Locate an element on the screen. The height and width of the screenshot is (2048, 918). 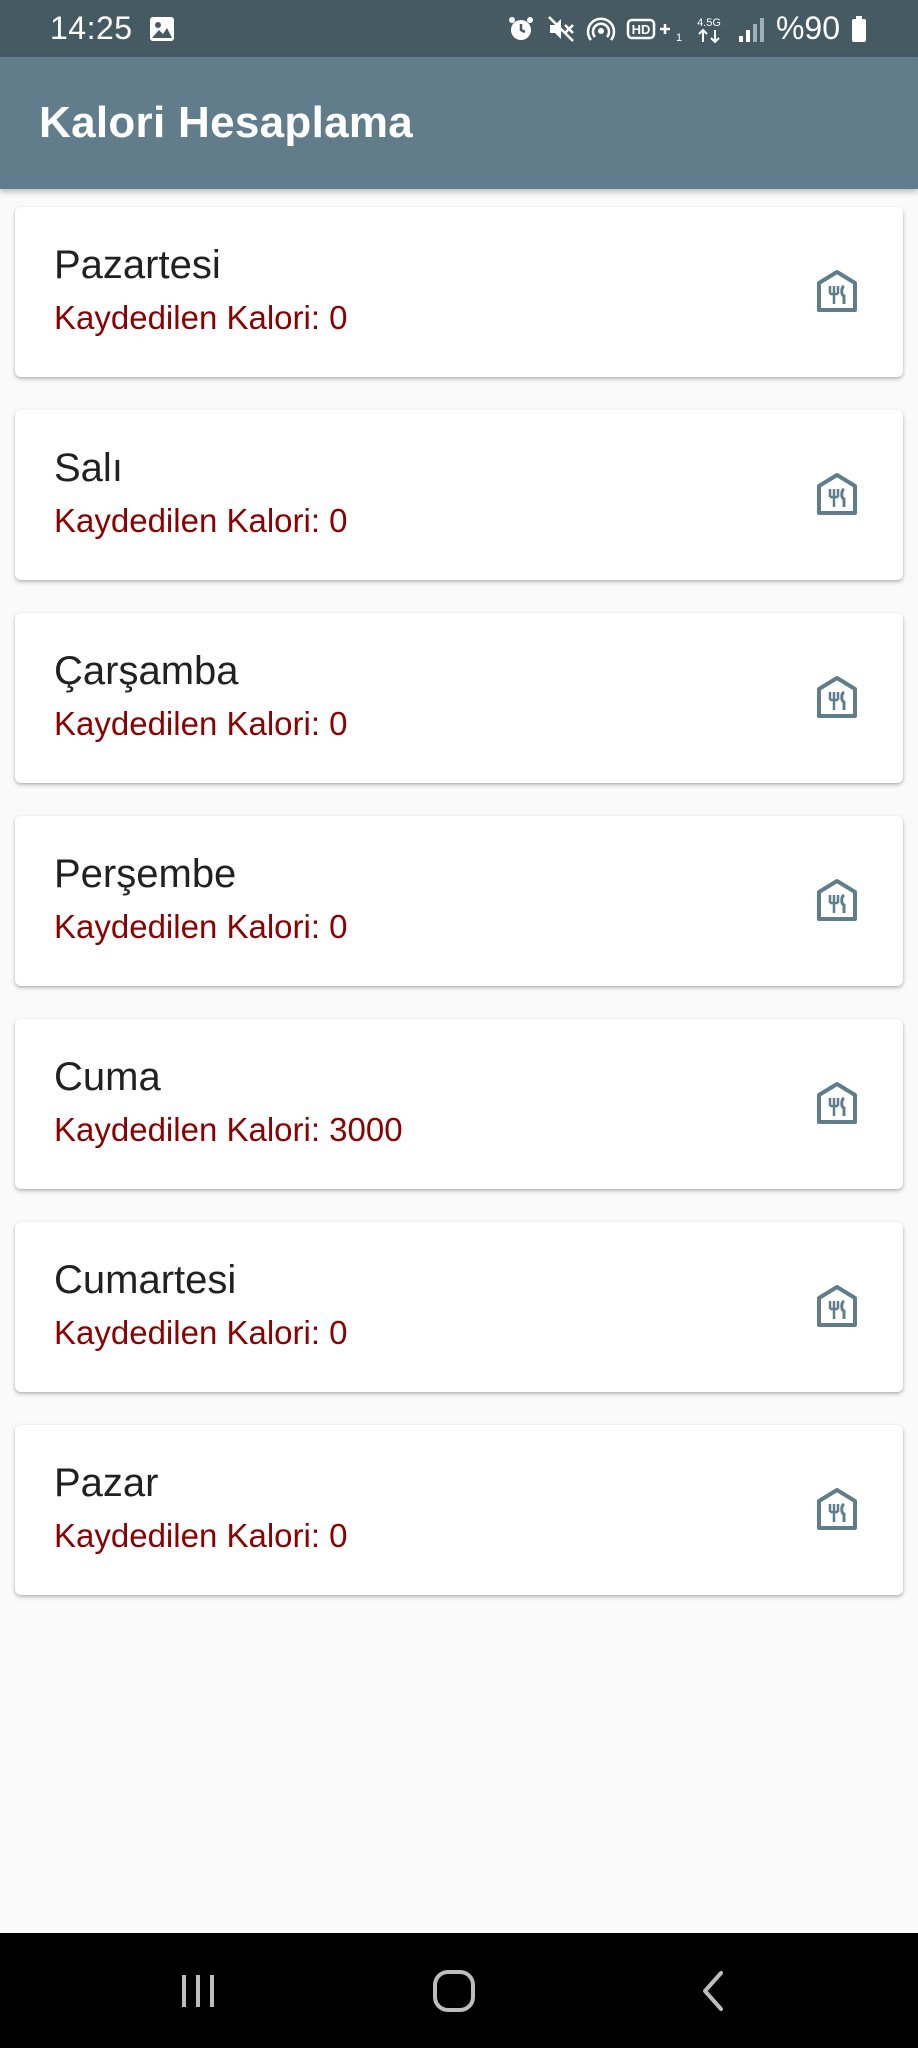
day-name: Pazartesi is located at coordinates (137, 265).